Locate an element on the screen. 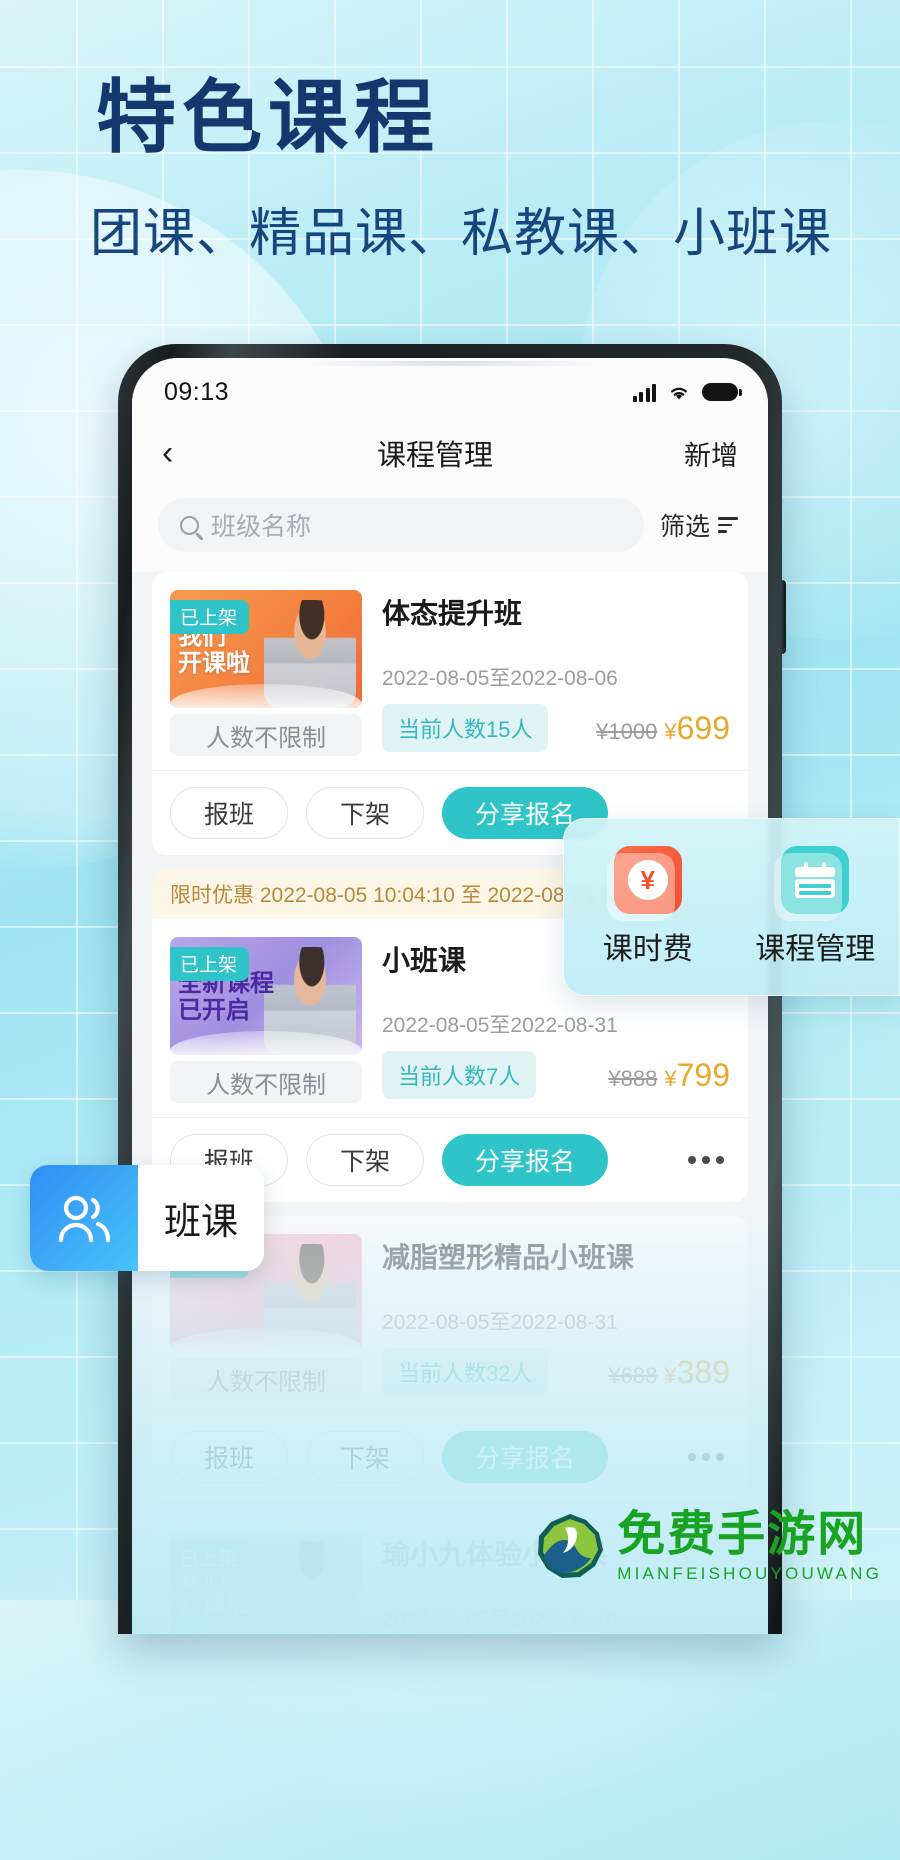  enrollment-count-chip: 当前人数15人 is located at coordinates (465, 728).